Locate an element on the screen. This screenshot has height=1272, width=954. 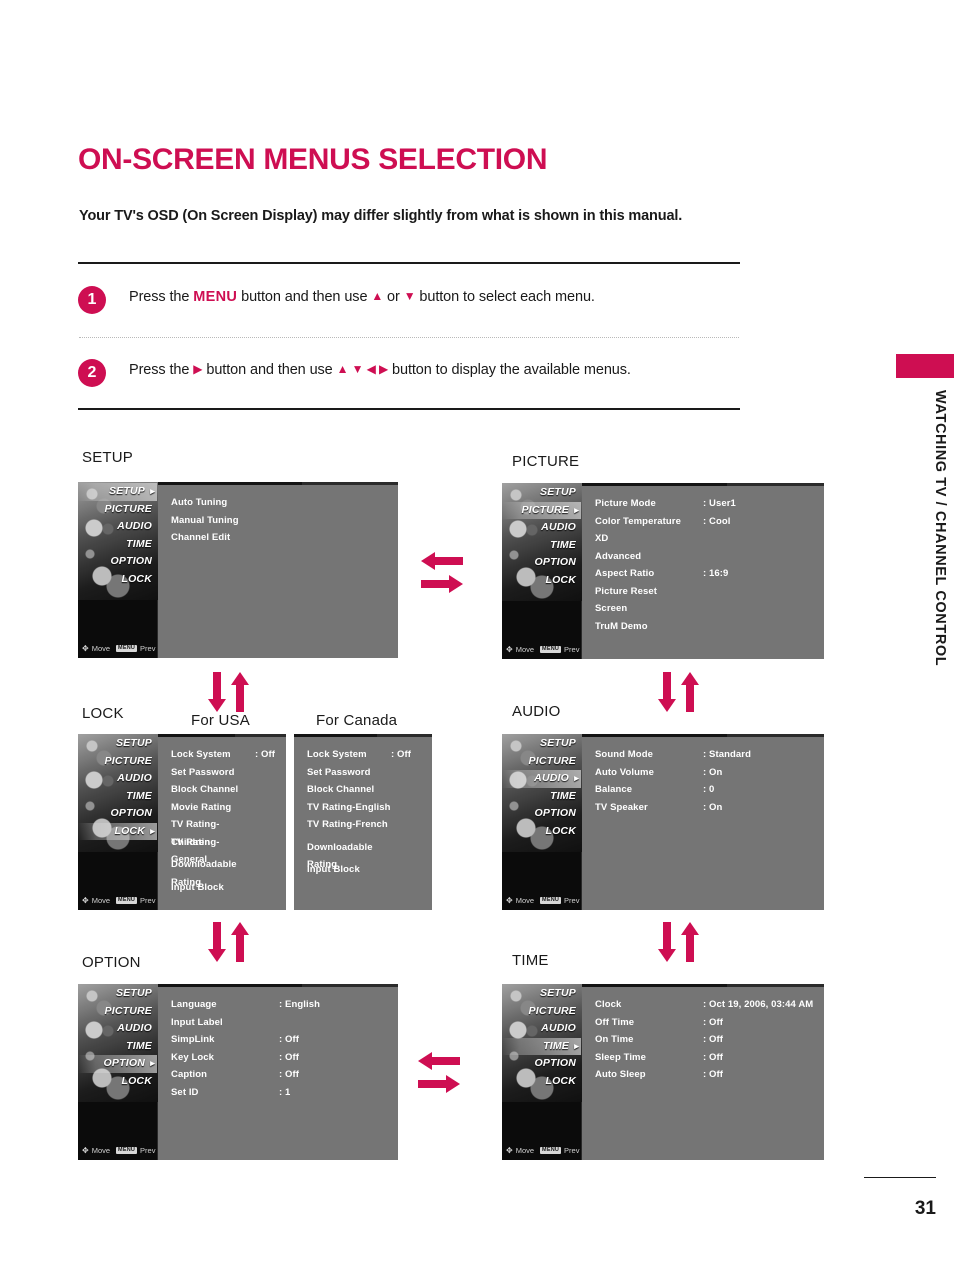
hint-move-label: Move is located at coordinates (101, 1150).